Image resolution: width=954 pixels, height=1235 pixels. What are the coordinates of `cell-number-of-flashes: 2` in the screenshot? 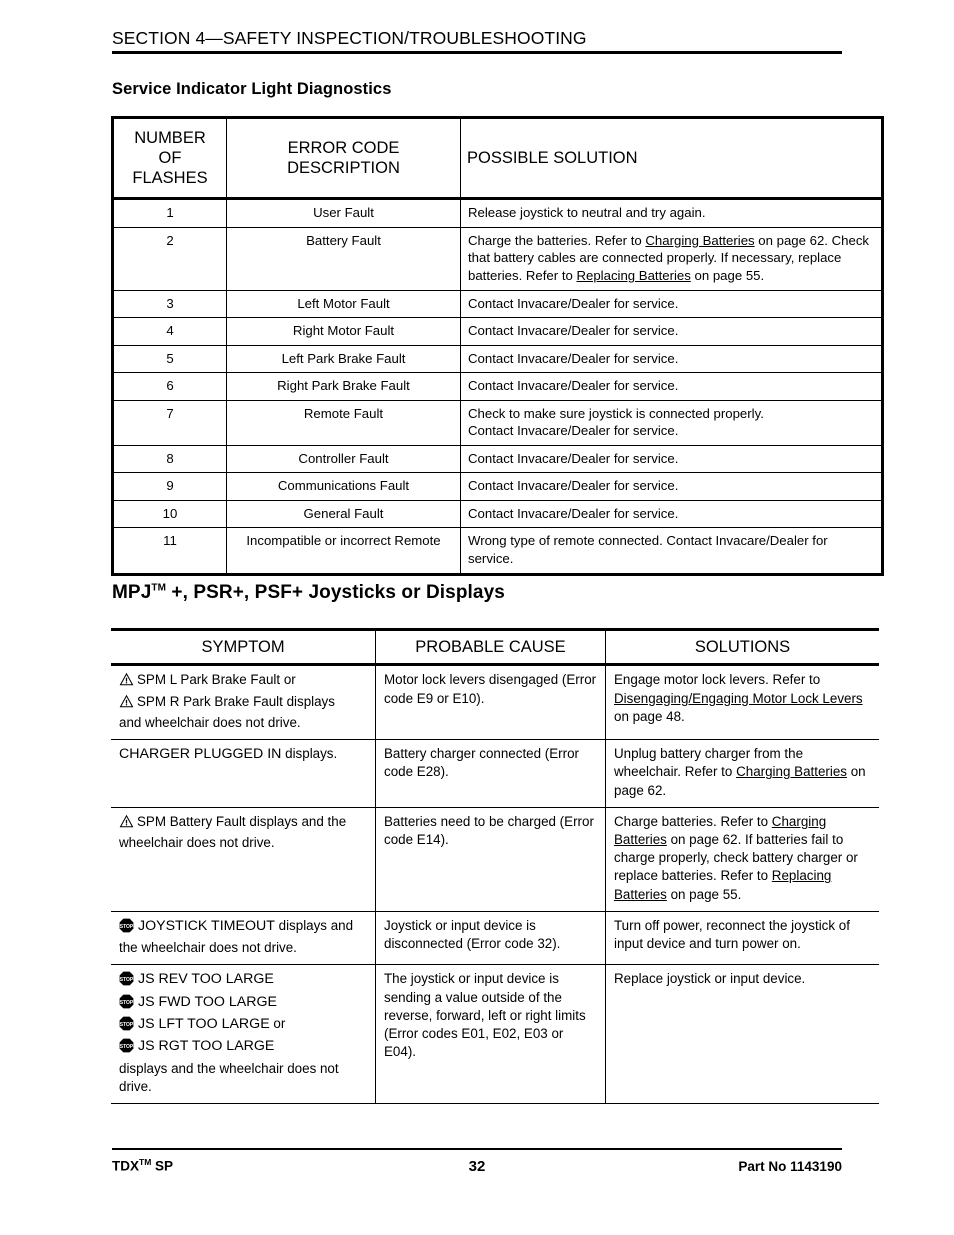 It's located at (169, 258).